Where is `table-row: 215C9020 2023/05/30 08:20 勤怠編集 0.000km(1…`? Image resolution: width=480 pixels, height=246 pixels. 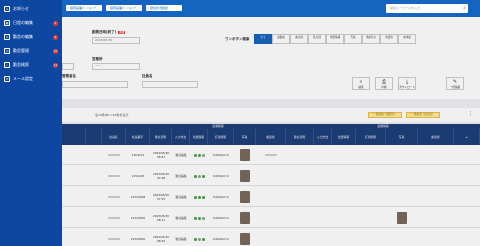 table-row: 215C9020 2023/05/30 08:20 勤怠編集 0.000km(1… is located at coordinates (271, 237).